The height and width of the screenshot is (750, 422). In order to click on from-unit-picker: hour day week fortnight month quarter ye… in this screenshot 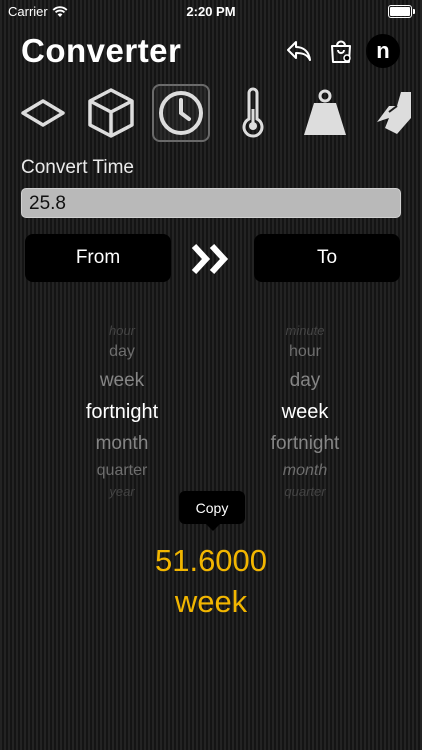, I will do `click(122, 413)`.